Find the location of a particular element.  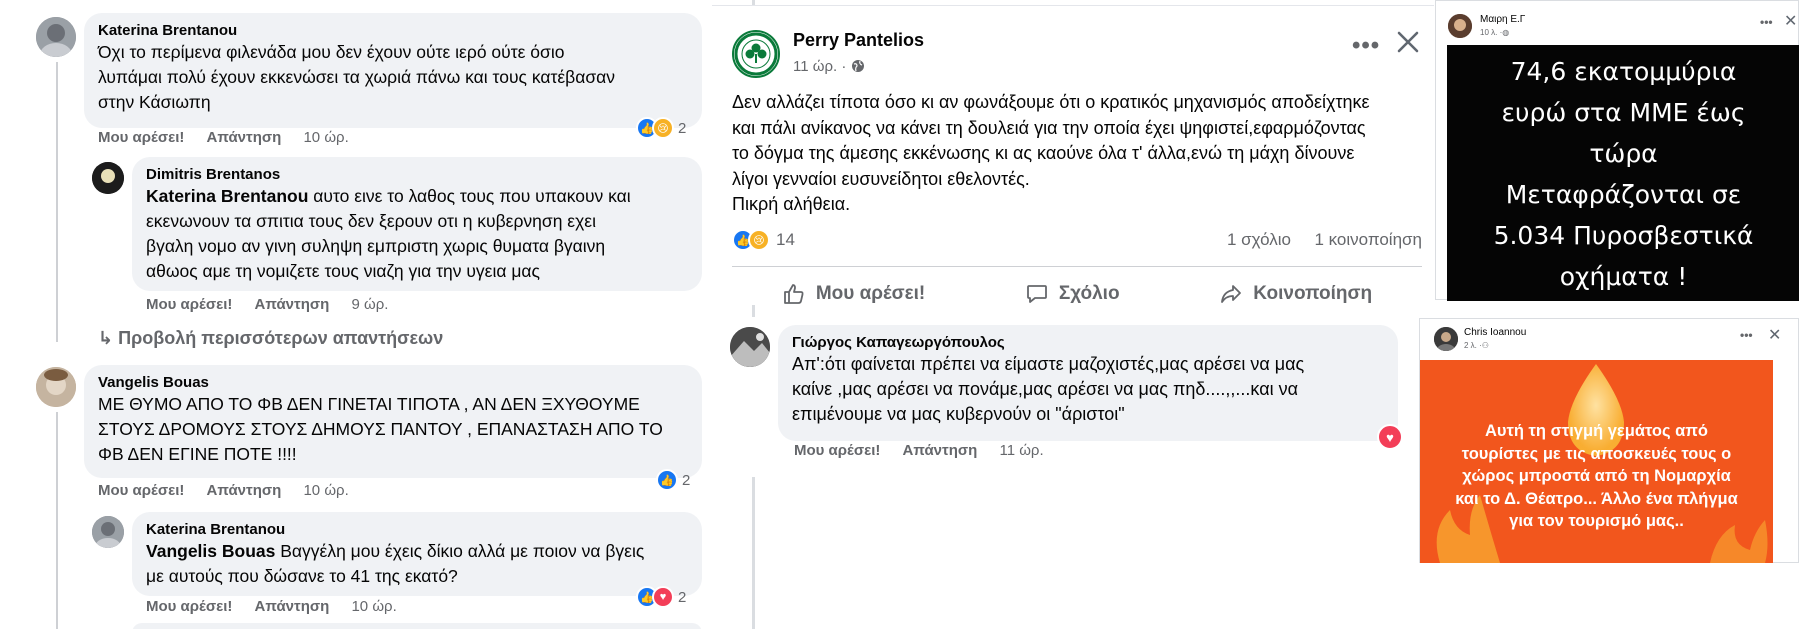

clover-logo-icon is located at coordinates (756, 54).